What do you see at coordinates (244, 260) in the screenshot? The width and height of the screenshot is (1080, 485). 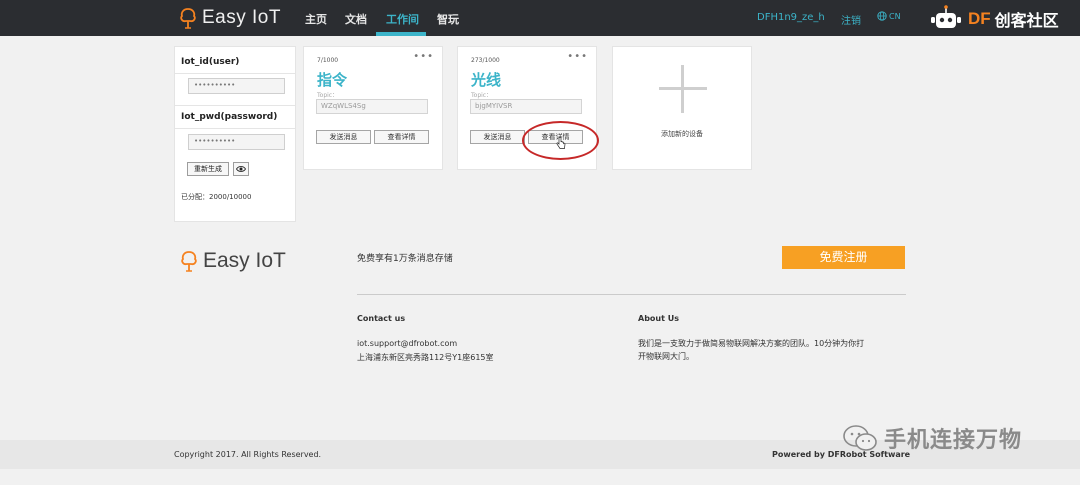 I see `footer-logo-text: Easy IoT` at bounding box center [244, 260].